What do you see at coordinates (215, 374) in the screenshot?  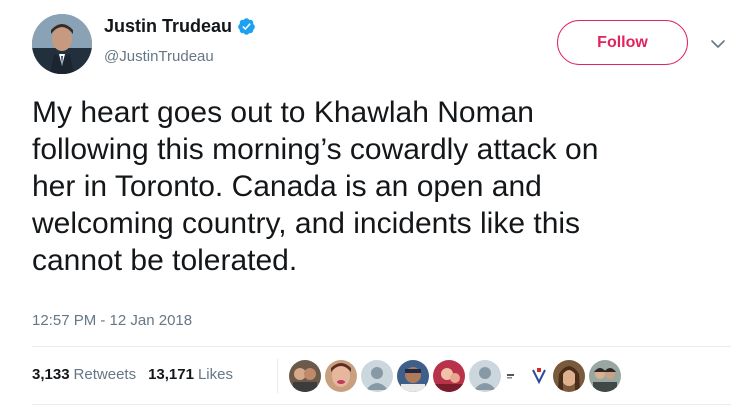 I see `likes-label: Likes` at bounding box center [215, 374].